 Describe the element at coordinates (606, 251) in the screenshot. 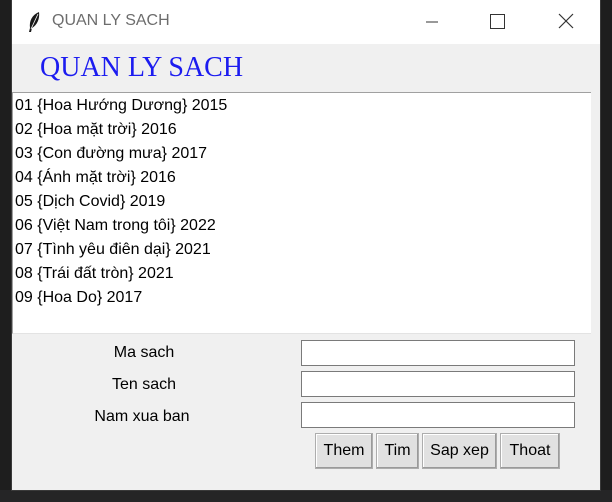

I see `background-editor` at that location.